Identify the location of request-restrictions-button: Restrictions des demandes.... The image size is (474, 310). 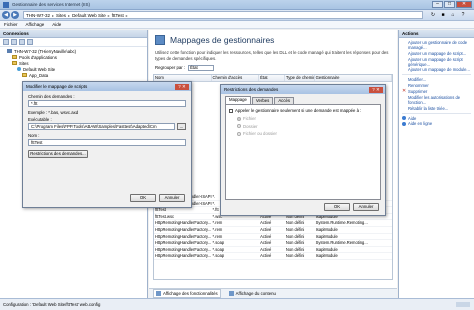
(58, 154).